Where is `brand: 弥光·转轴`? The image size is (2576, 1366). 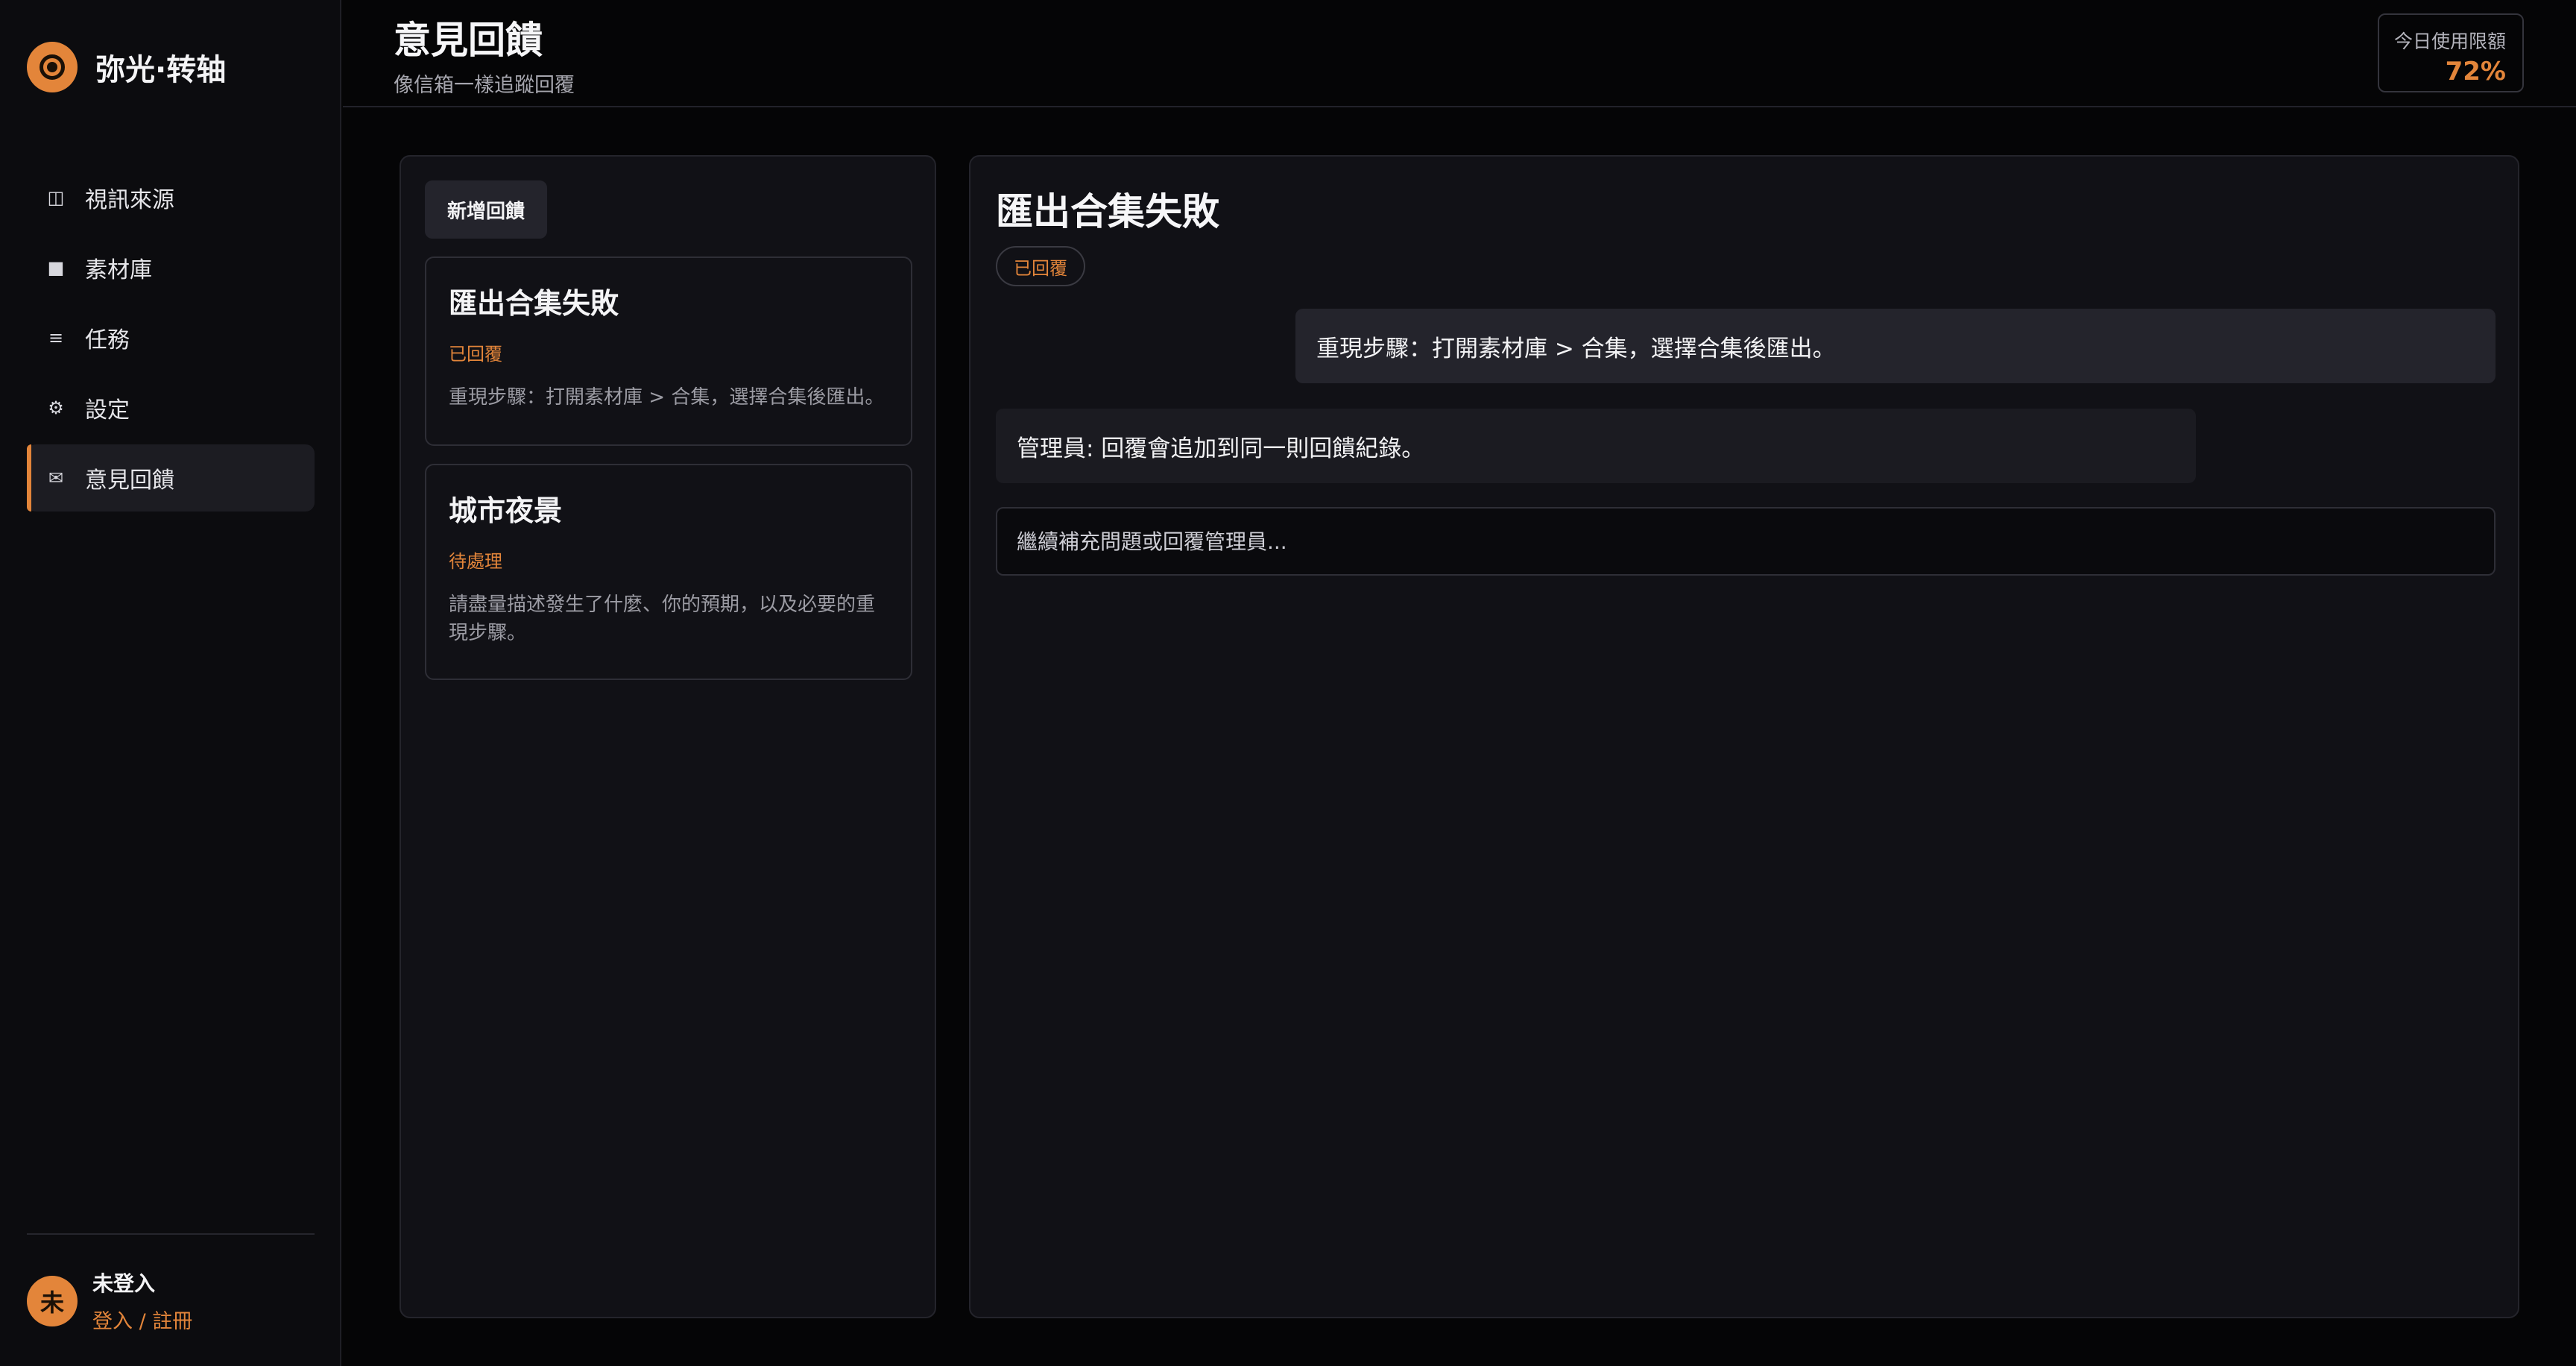 brand: 弥光·转轴 is located at coordinates (126, 67).